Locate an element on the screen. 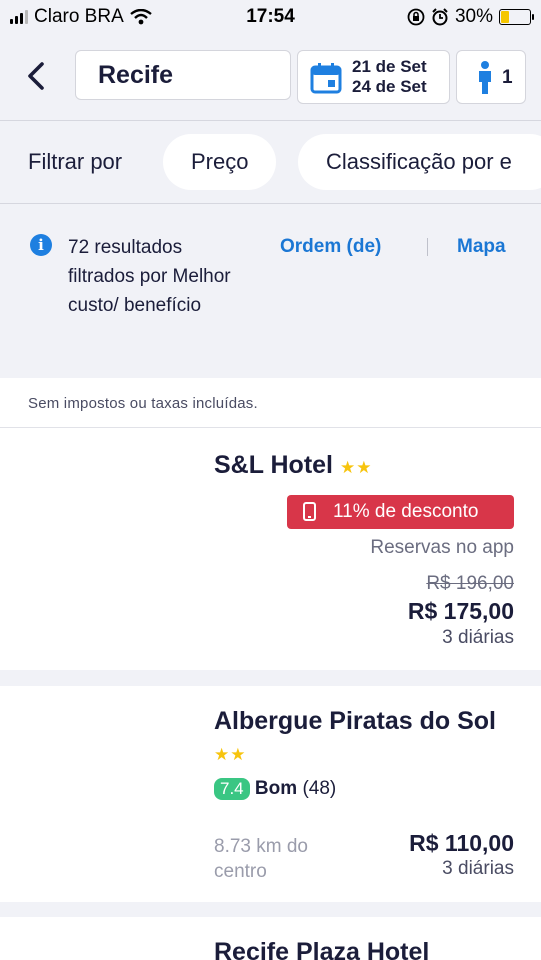 The image size is (541, 960). filter-label: Filtrar por is located at coordinates (75, 161).